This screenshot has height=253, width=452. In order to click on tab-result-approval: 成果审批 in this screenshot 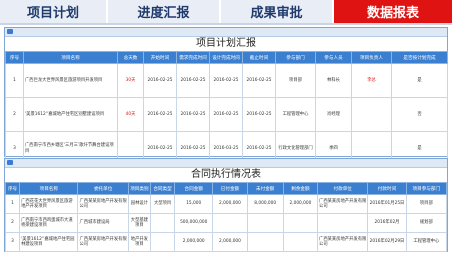, I will do `click(277, 11)`.